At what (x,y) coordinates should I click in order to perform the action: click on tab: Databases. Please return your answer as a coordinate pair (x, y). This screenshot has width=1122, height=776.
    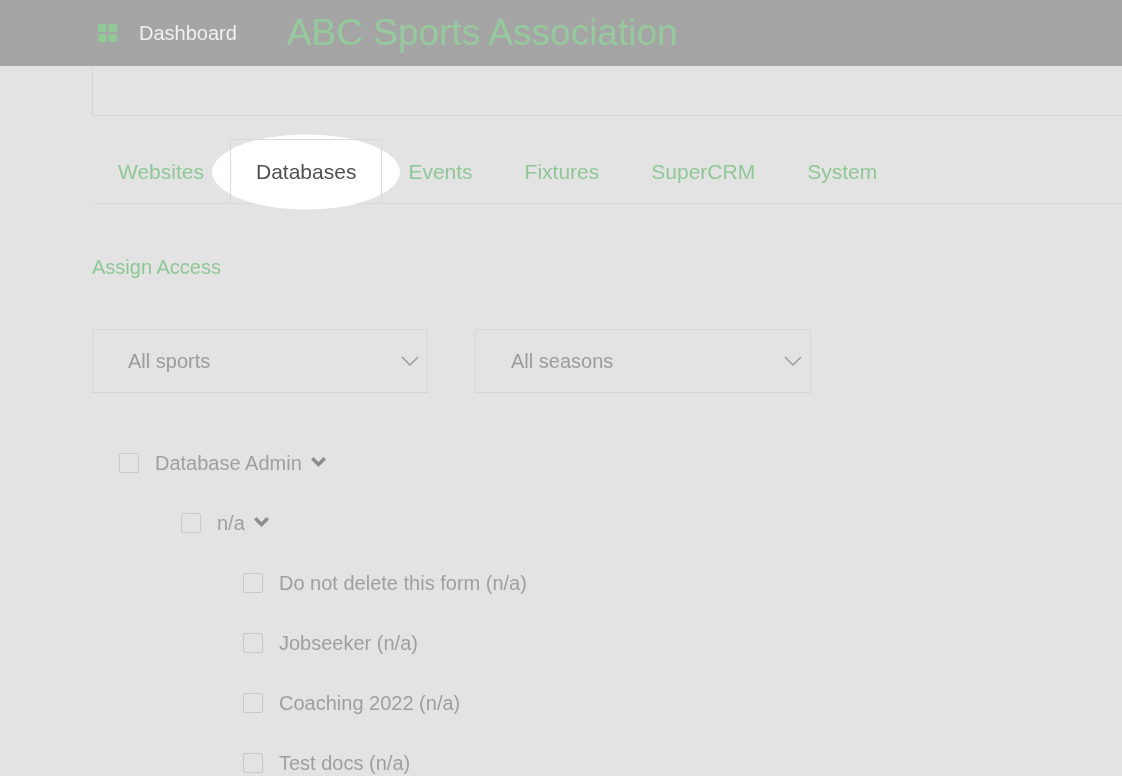
    Looking at the image, I should click on (306, 171).